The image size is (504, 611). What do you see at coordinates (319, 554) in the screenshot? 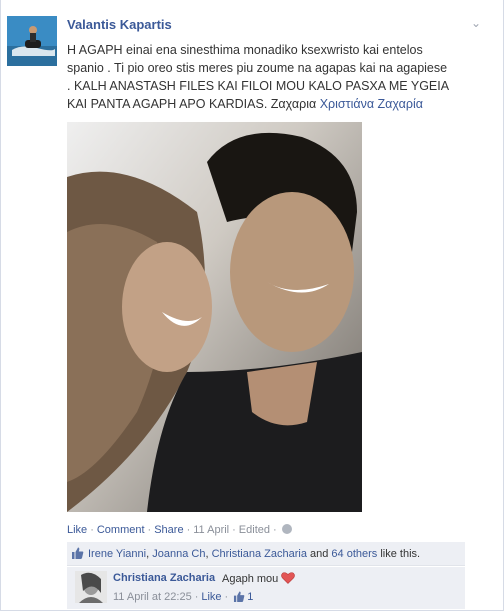
I see `likes-and: and` at bounding box center [319, 554].